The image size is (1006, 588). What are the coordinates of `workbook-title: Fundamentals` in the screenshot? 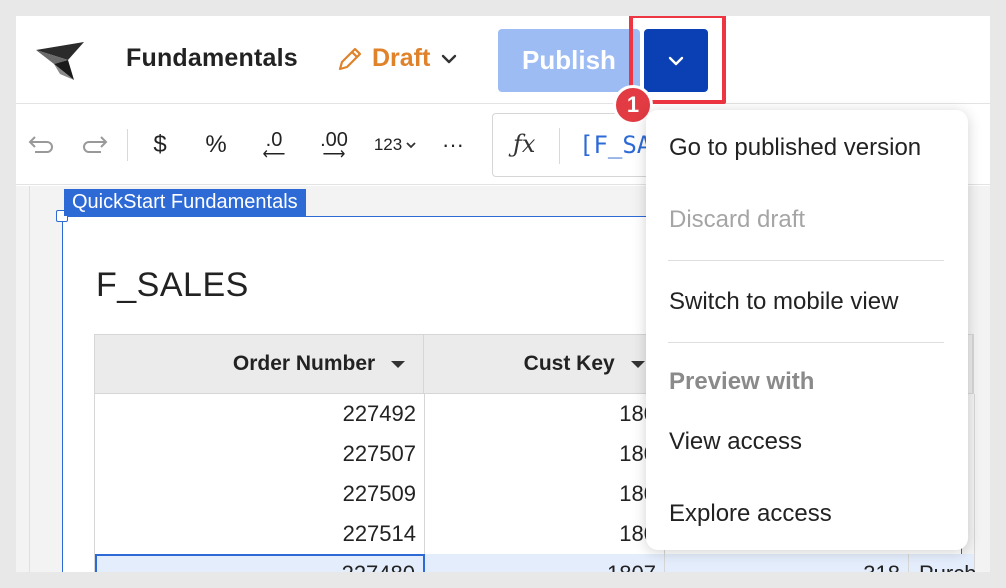 It's located at (212, 58).